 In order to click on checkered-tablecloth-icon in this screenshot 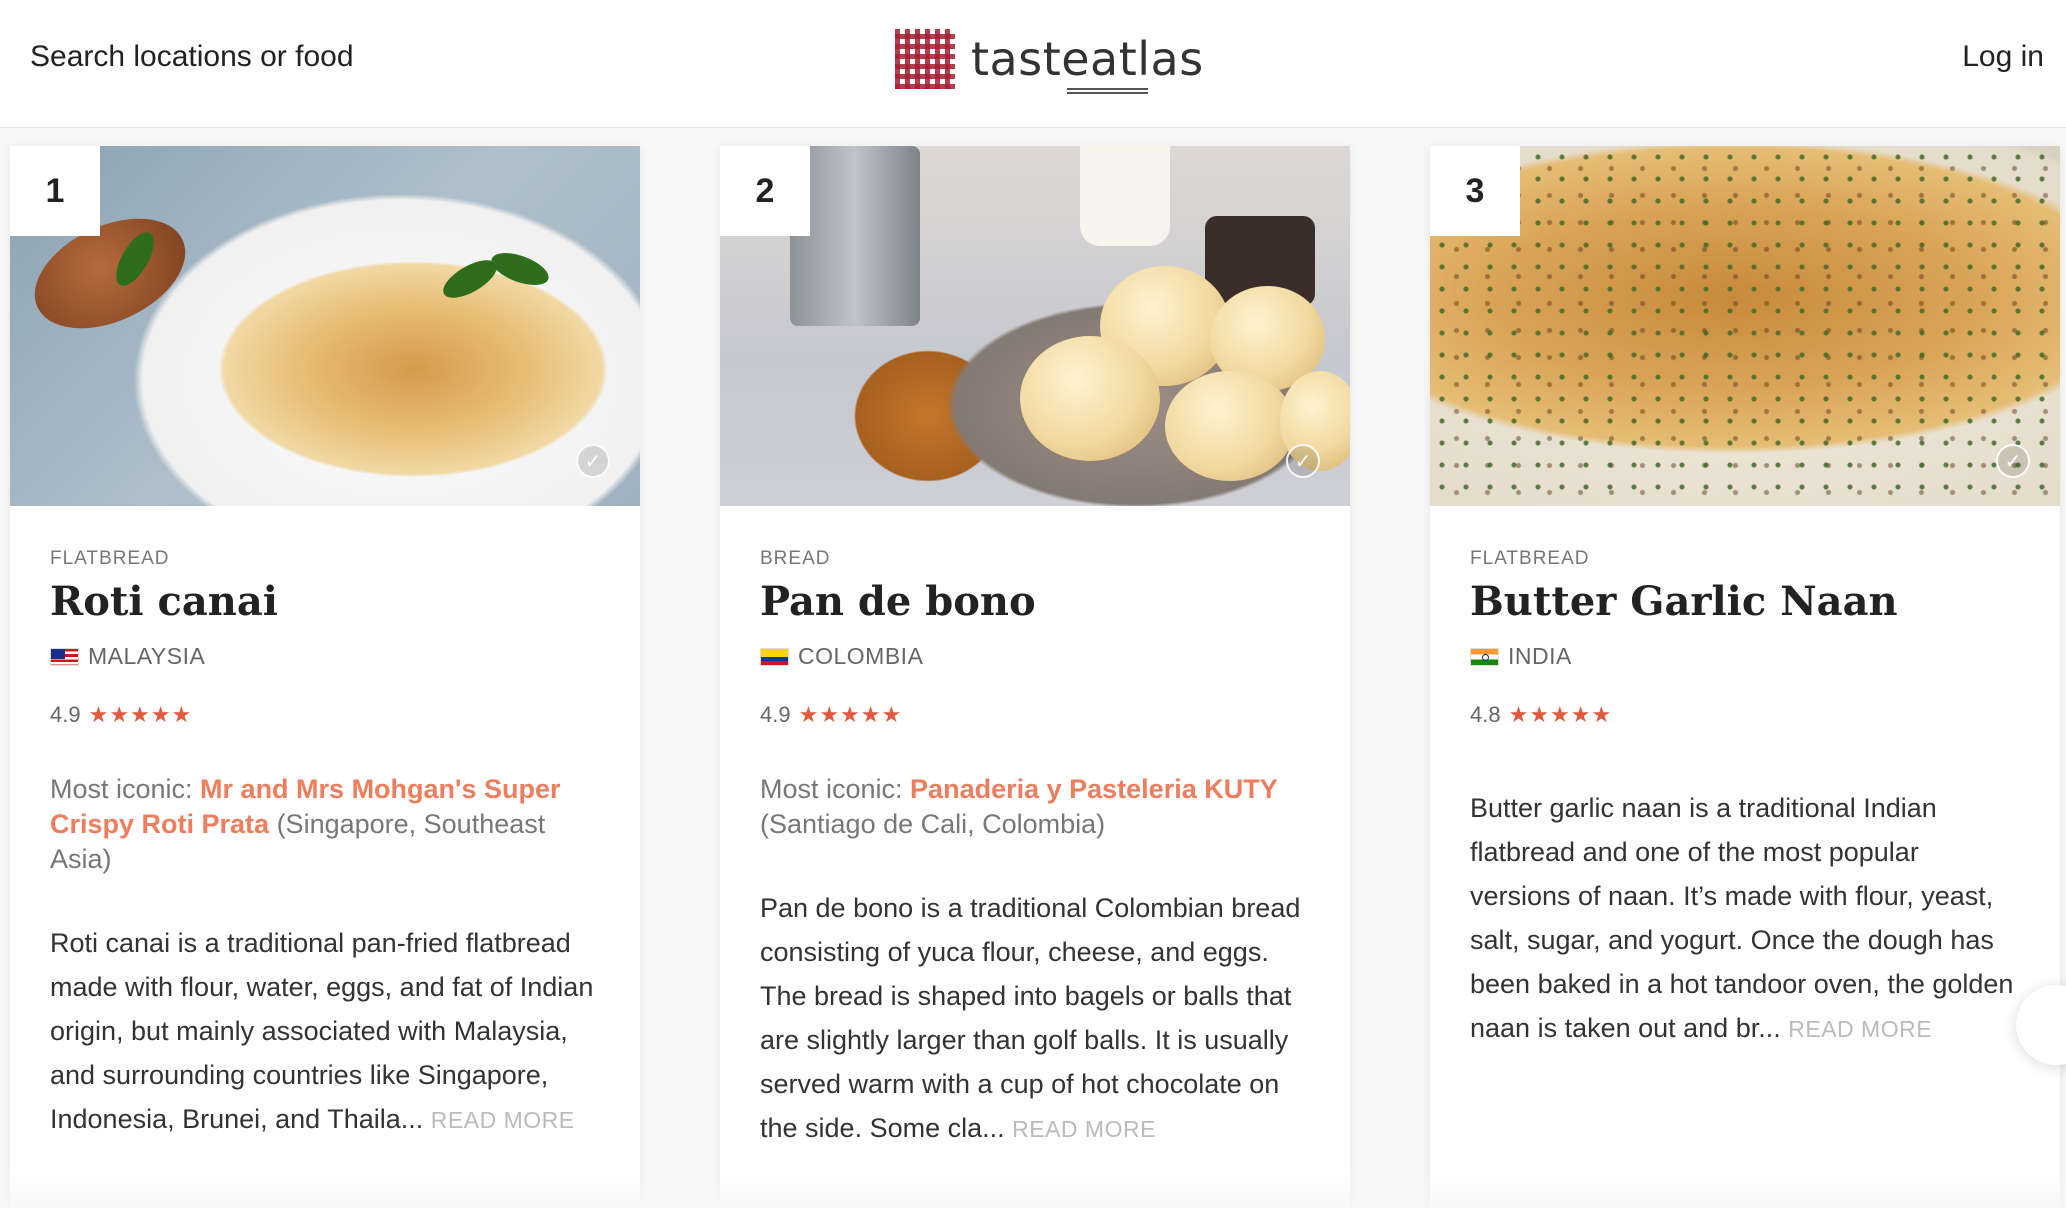, I will do `click(925, 59)`.